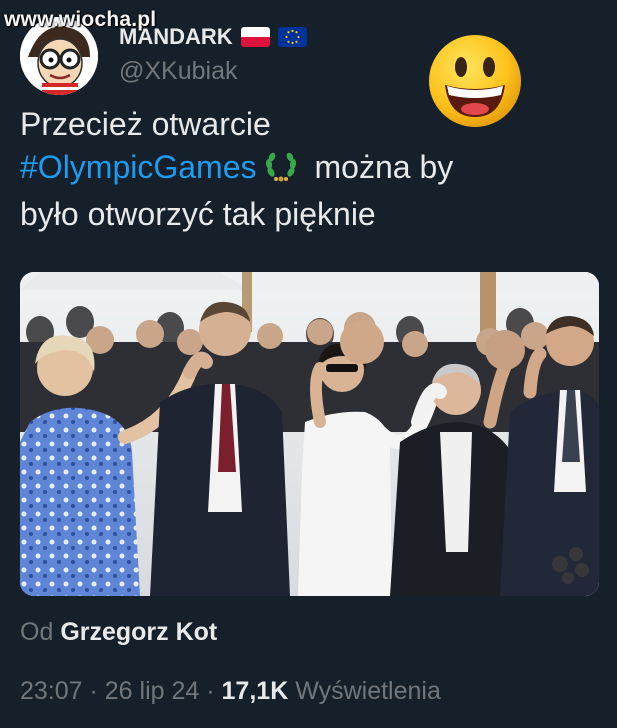 Image resolution: width=617 pixels, height=728 pixels. Describe the element at coordinates (138, 167) in the screenshot. I see `hashtag-link: #OlympicGames` at that location.